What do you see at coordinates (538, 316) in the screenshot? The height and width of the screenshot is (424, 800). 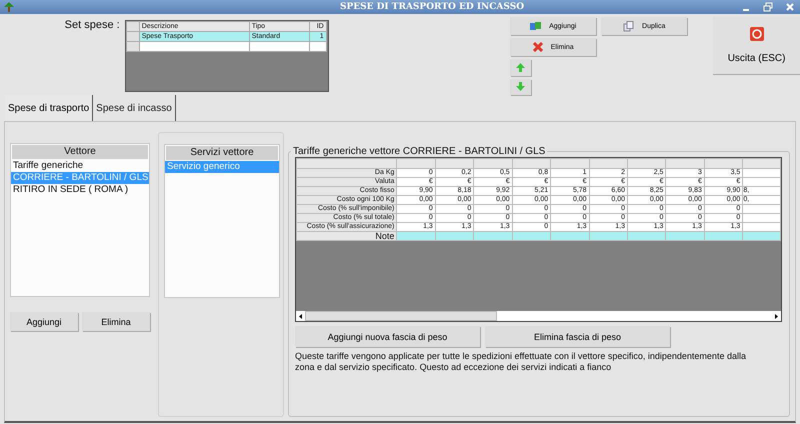 I see `horizontal-scrollbar` at bounding box center [538, 316].